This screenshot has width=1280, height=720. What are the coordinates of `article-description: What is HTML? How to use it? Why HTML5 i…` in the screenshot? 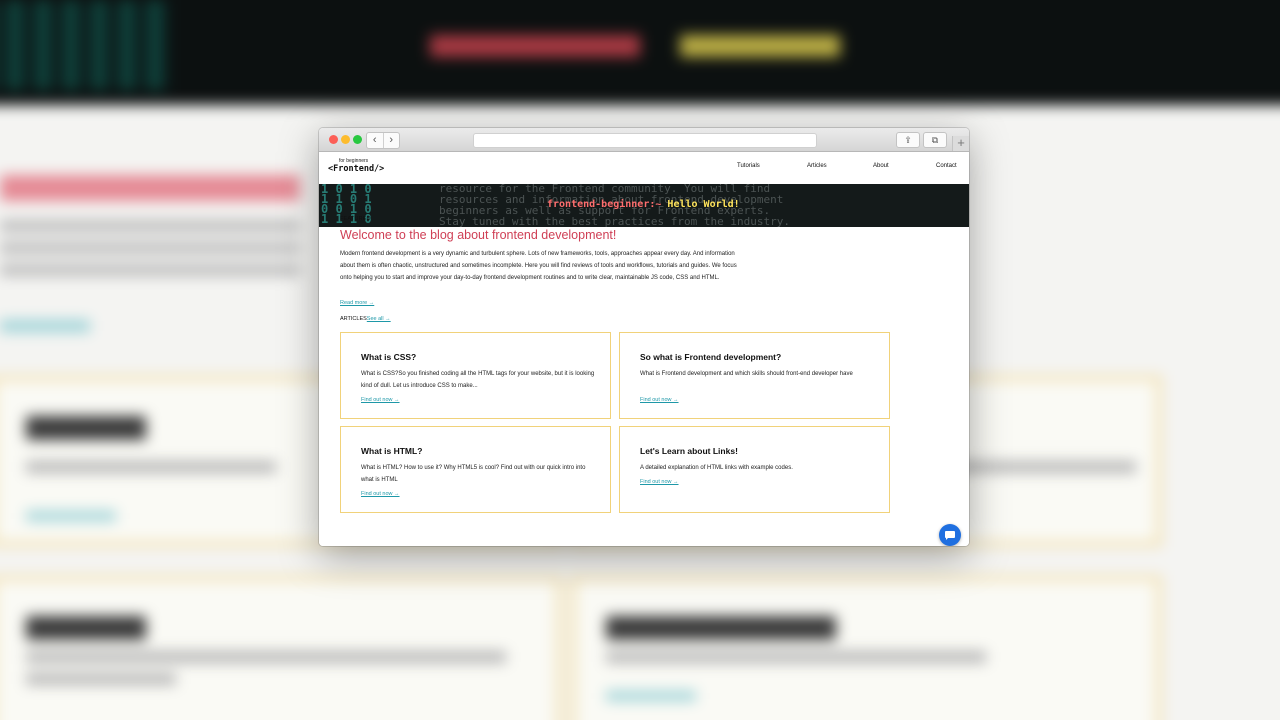 It's located at (473, 474).